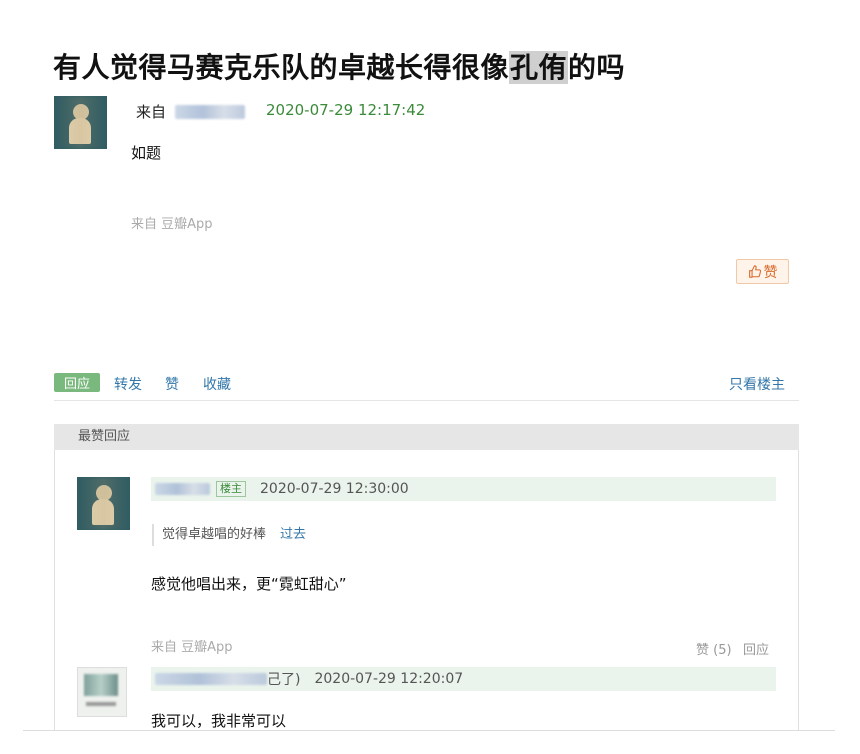 This screenshot has width=860, height=754. Describe the element at coordinates (249, 584) in the screenshot. I see `reply-content: 感觉他唱出来，更“霓虹甜心”` at that location.